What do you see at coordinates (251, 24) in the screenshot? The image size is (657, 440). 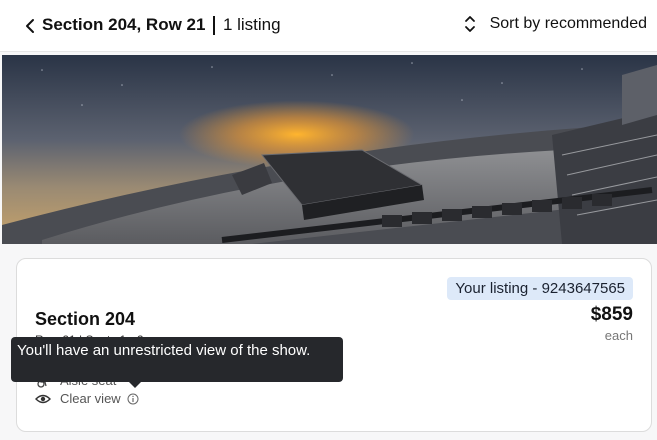 I see `listing-count: 1 listing` at bounding box center [251, 24].